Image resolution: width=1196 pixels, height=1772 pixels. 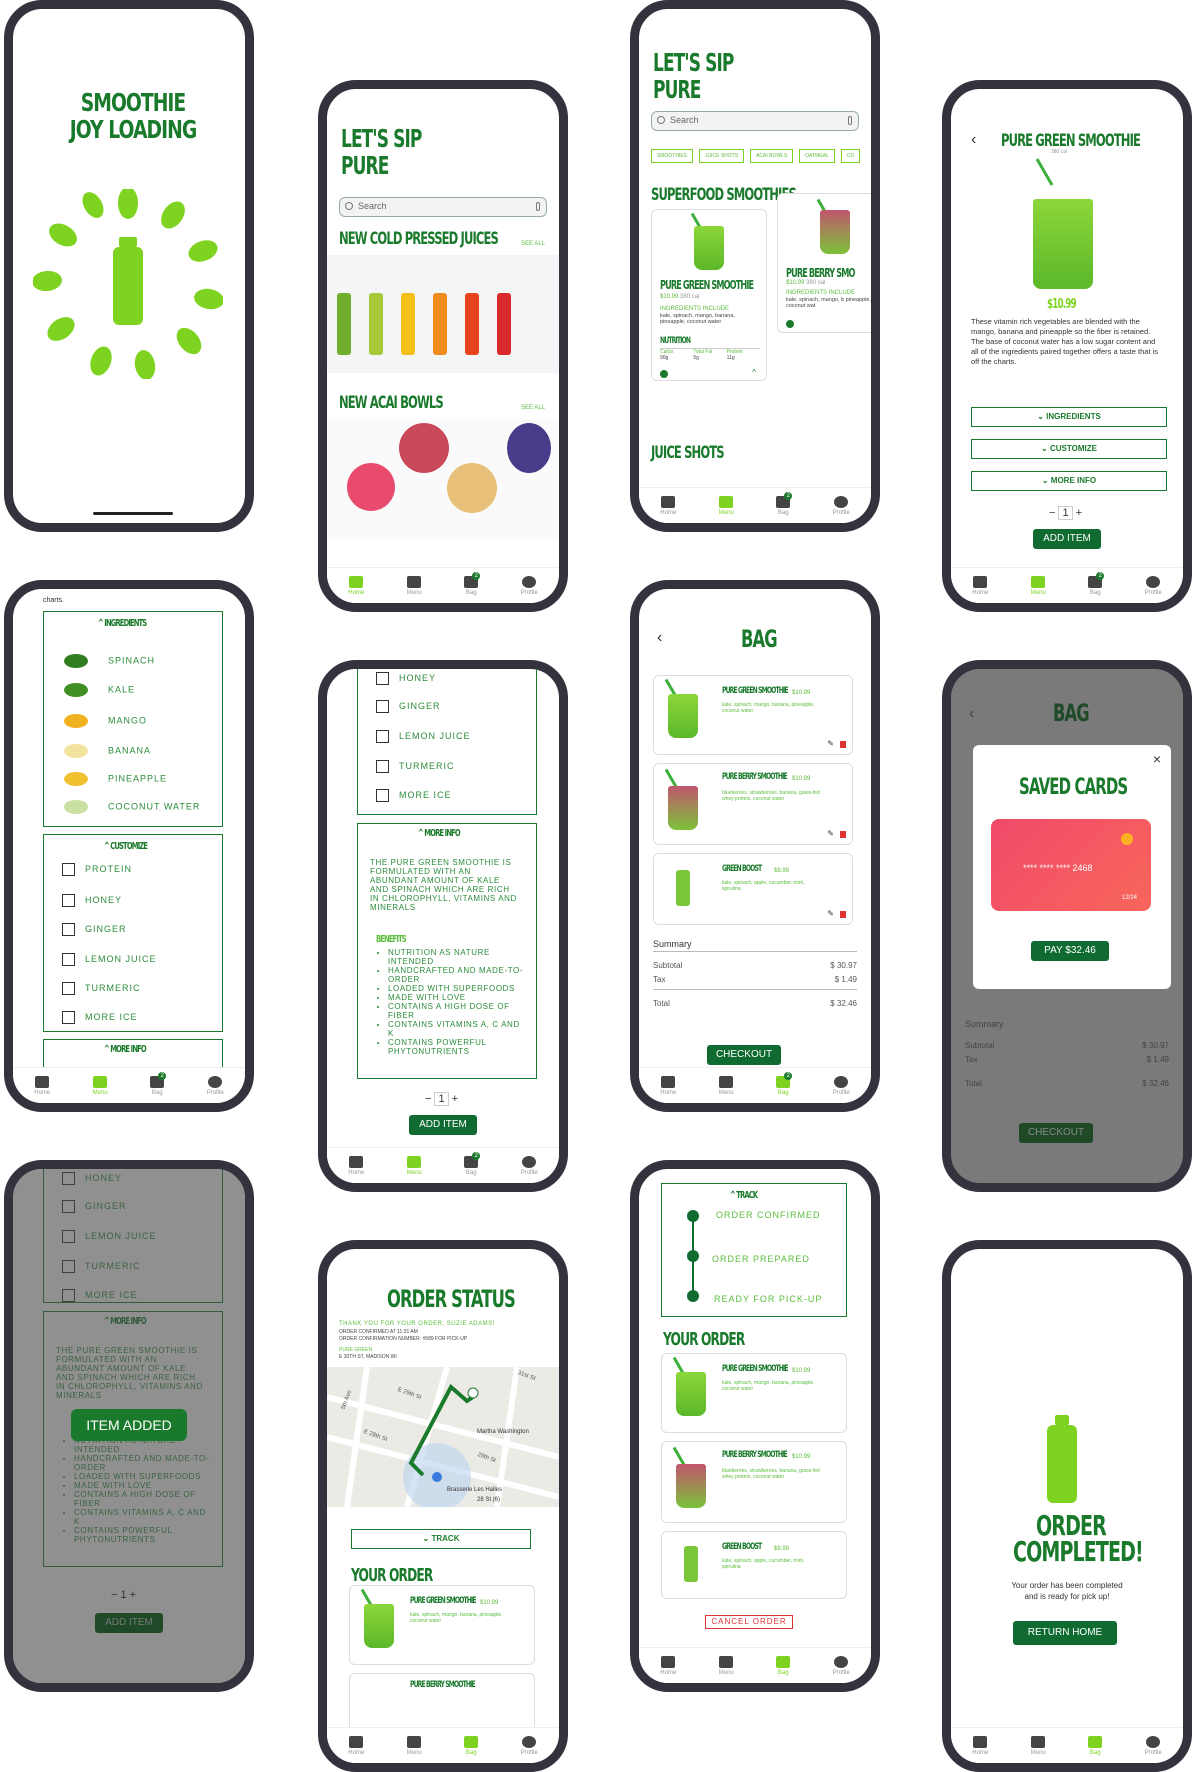 I want to click on return-home-button: RETURN HOME, so click(x=1065, y=1633).